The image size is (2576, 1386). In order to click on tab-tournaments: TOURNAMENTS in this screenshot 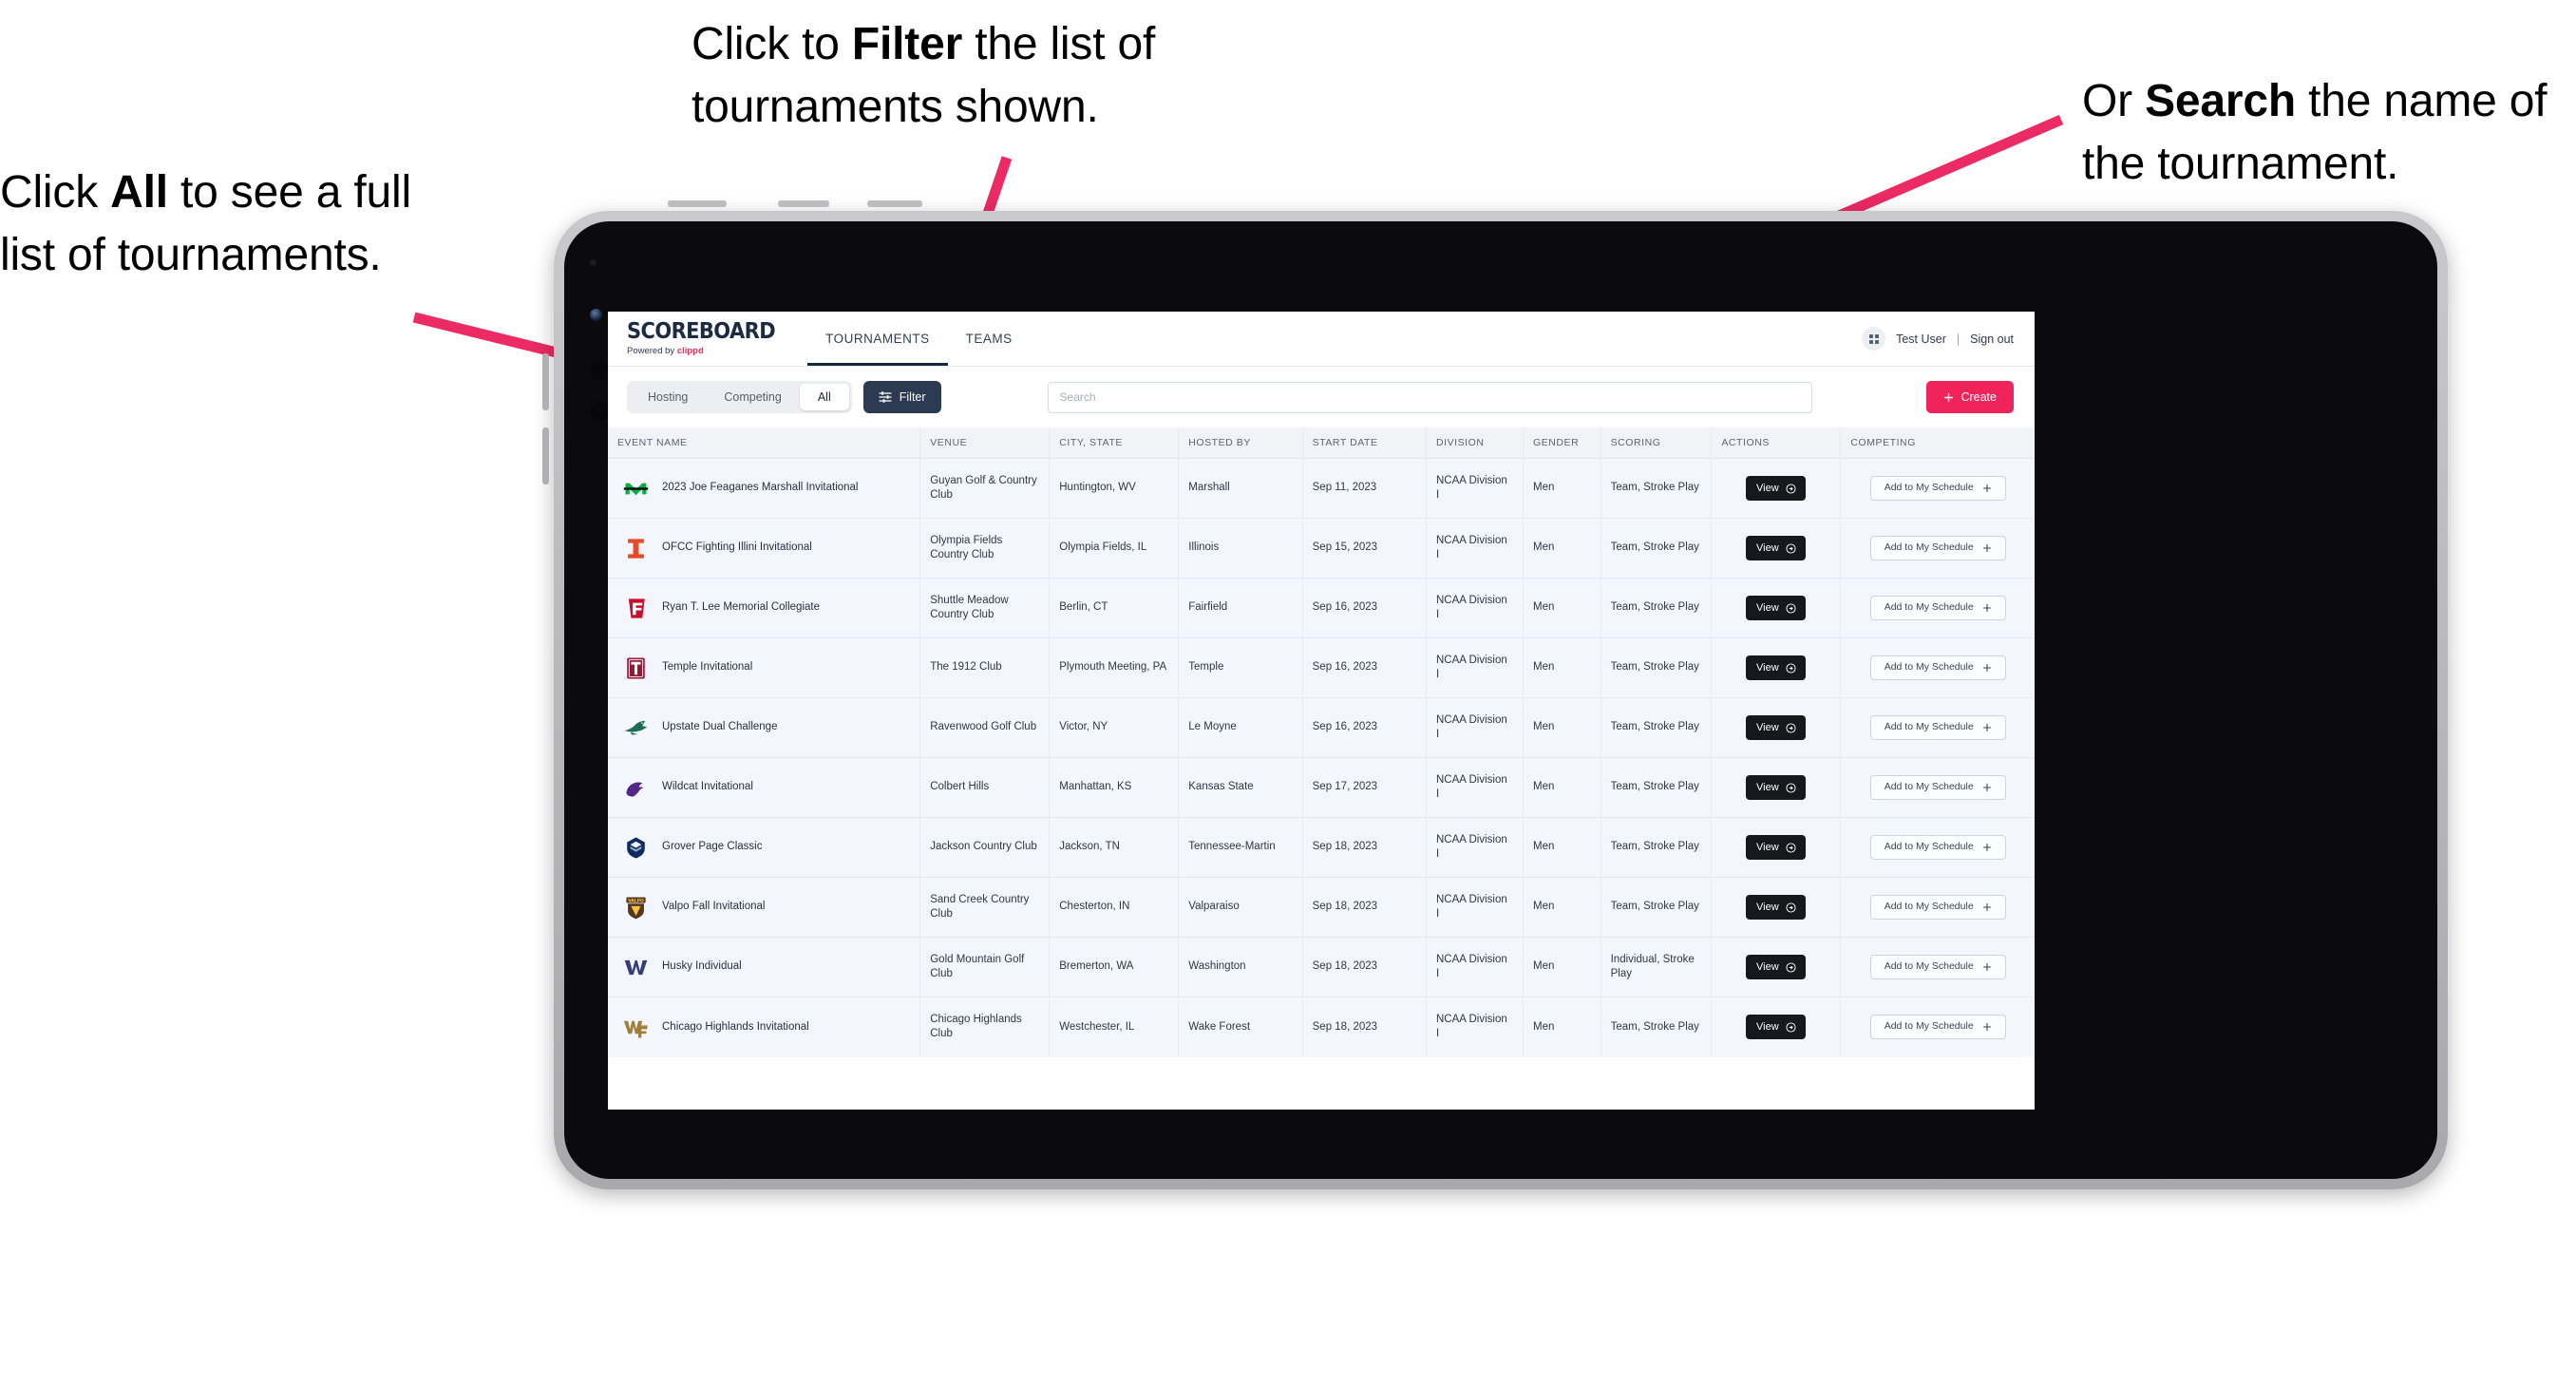, I will do `click(877, 339)`.